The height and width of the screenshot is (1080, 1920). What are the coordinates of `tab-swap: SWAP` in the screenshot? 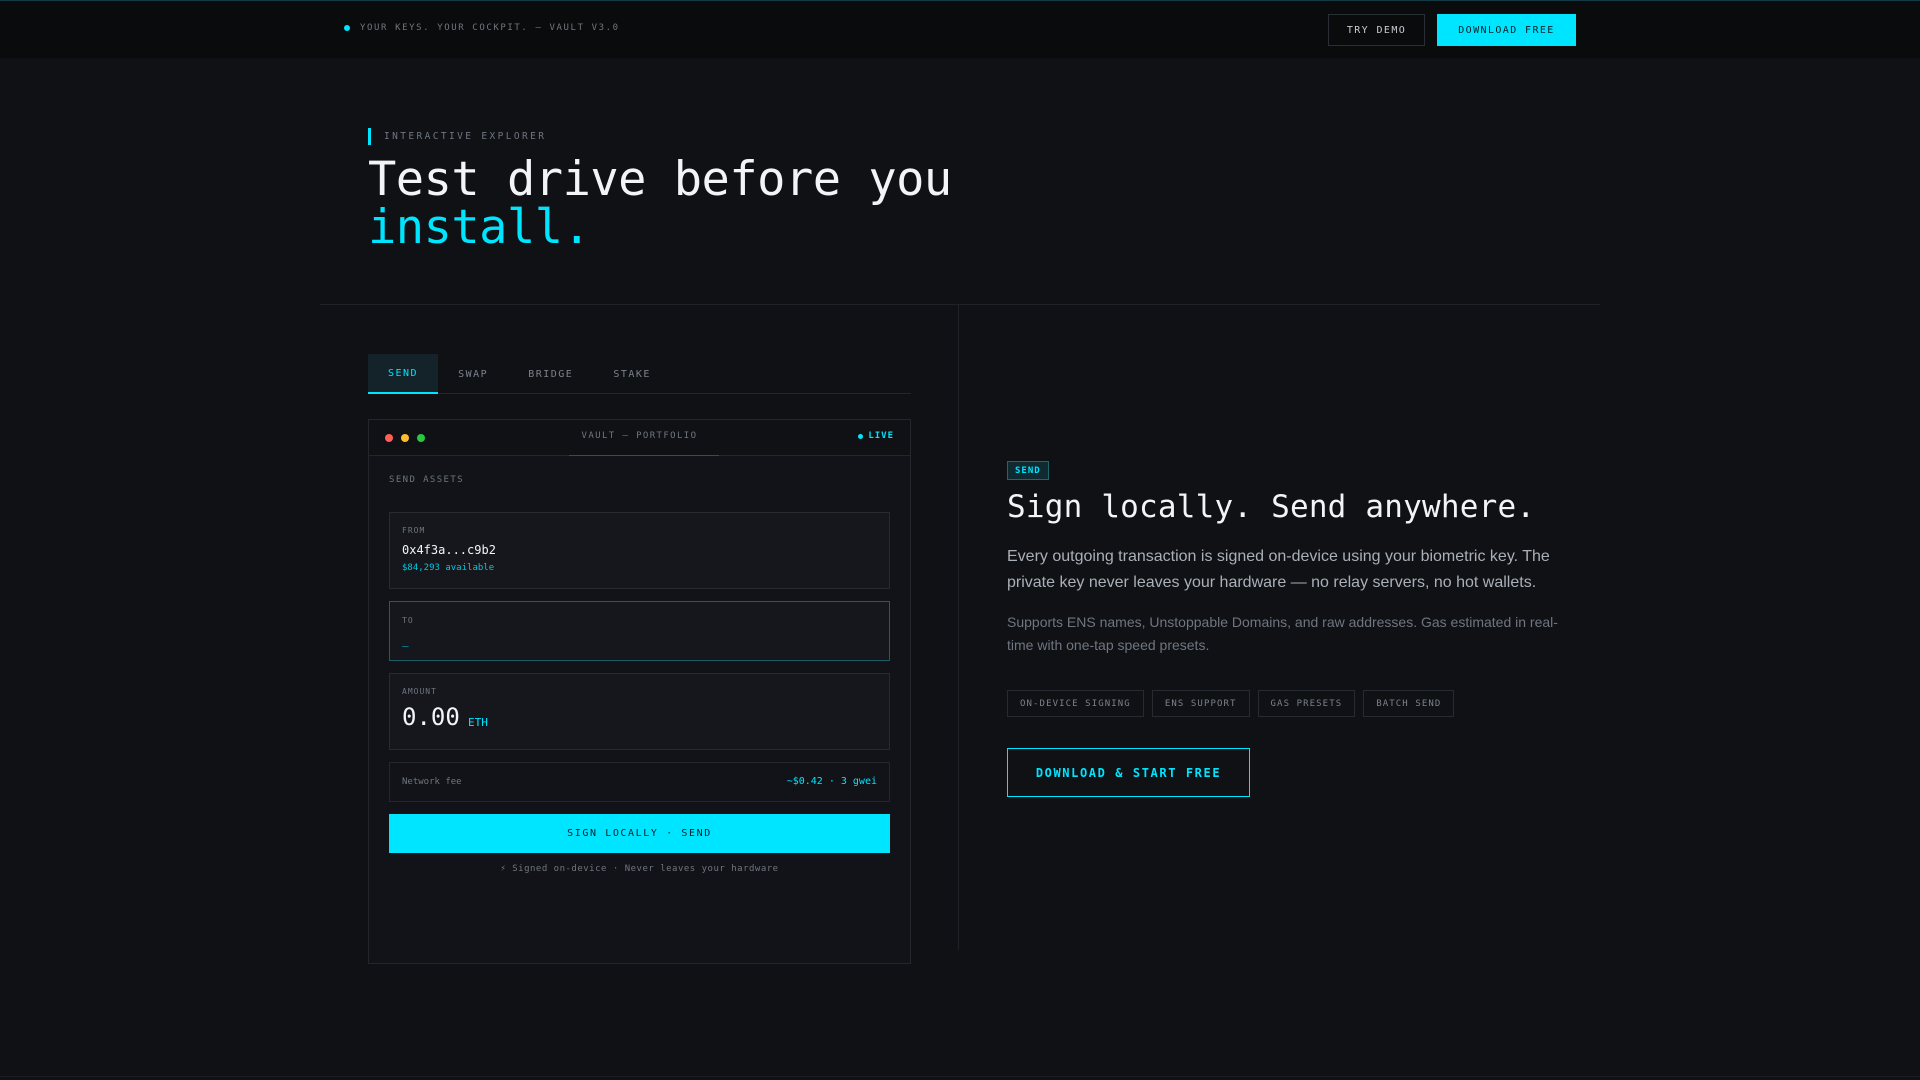 It's located at (473, 374).